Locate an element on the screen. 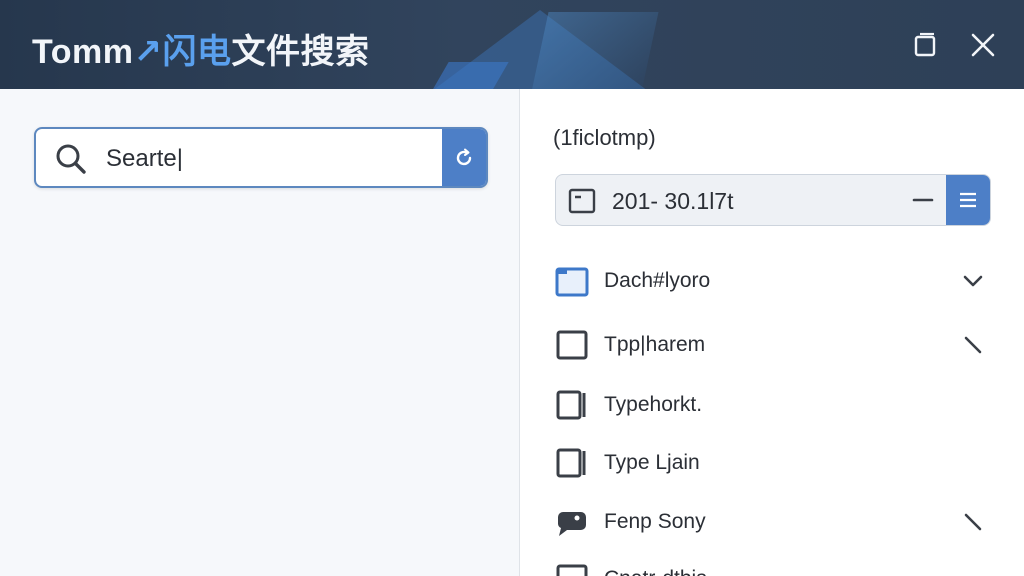  filter-item: Cnatr·dtbis is located at coordinates (775, 567).